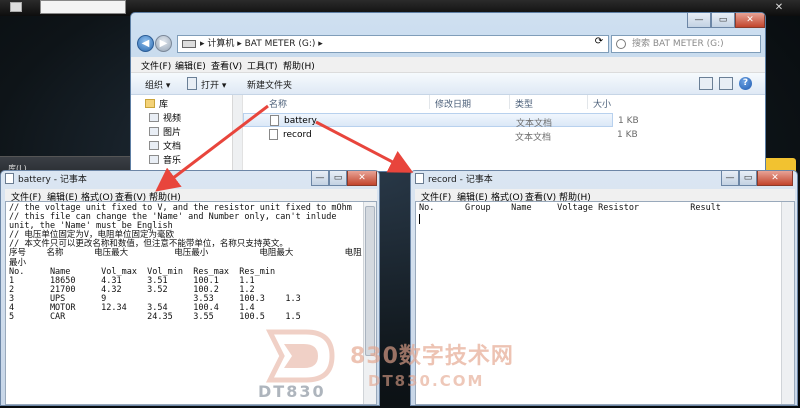 This screenshot has height=408, width=800. What do you see at coordinates (432, 356) in the screenshot?
I see `watermark-site-name: 830数字技术网` at bounding box center [432, 356].